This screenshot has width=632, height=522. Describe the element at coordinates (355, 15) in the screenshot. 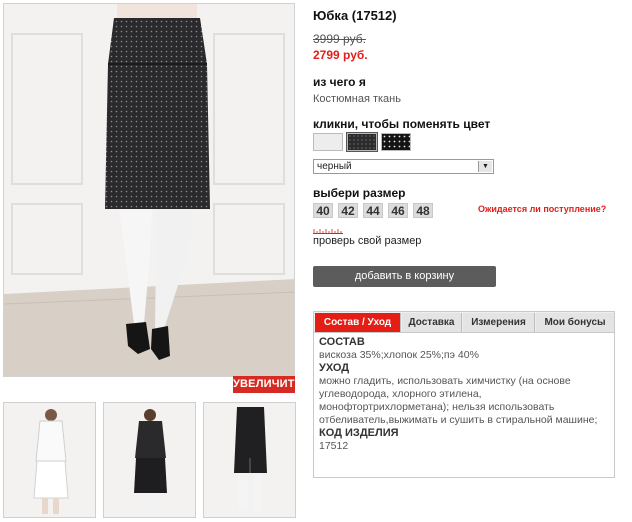

I see `product-title: Юбка (17512)` at that location.